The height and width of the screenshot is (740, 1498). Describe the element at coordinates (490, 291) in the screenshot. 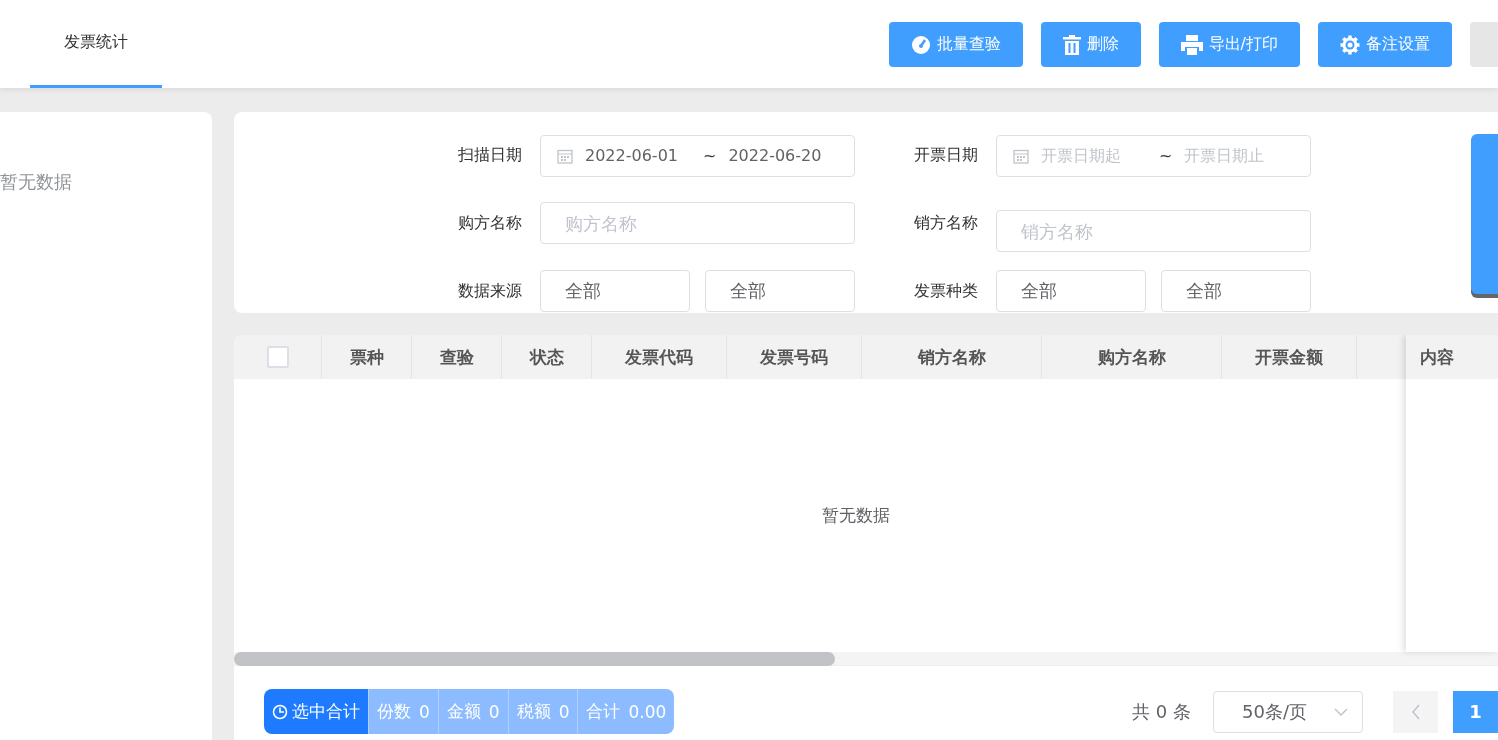

I see `field-label: 数据来源` at that location.